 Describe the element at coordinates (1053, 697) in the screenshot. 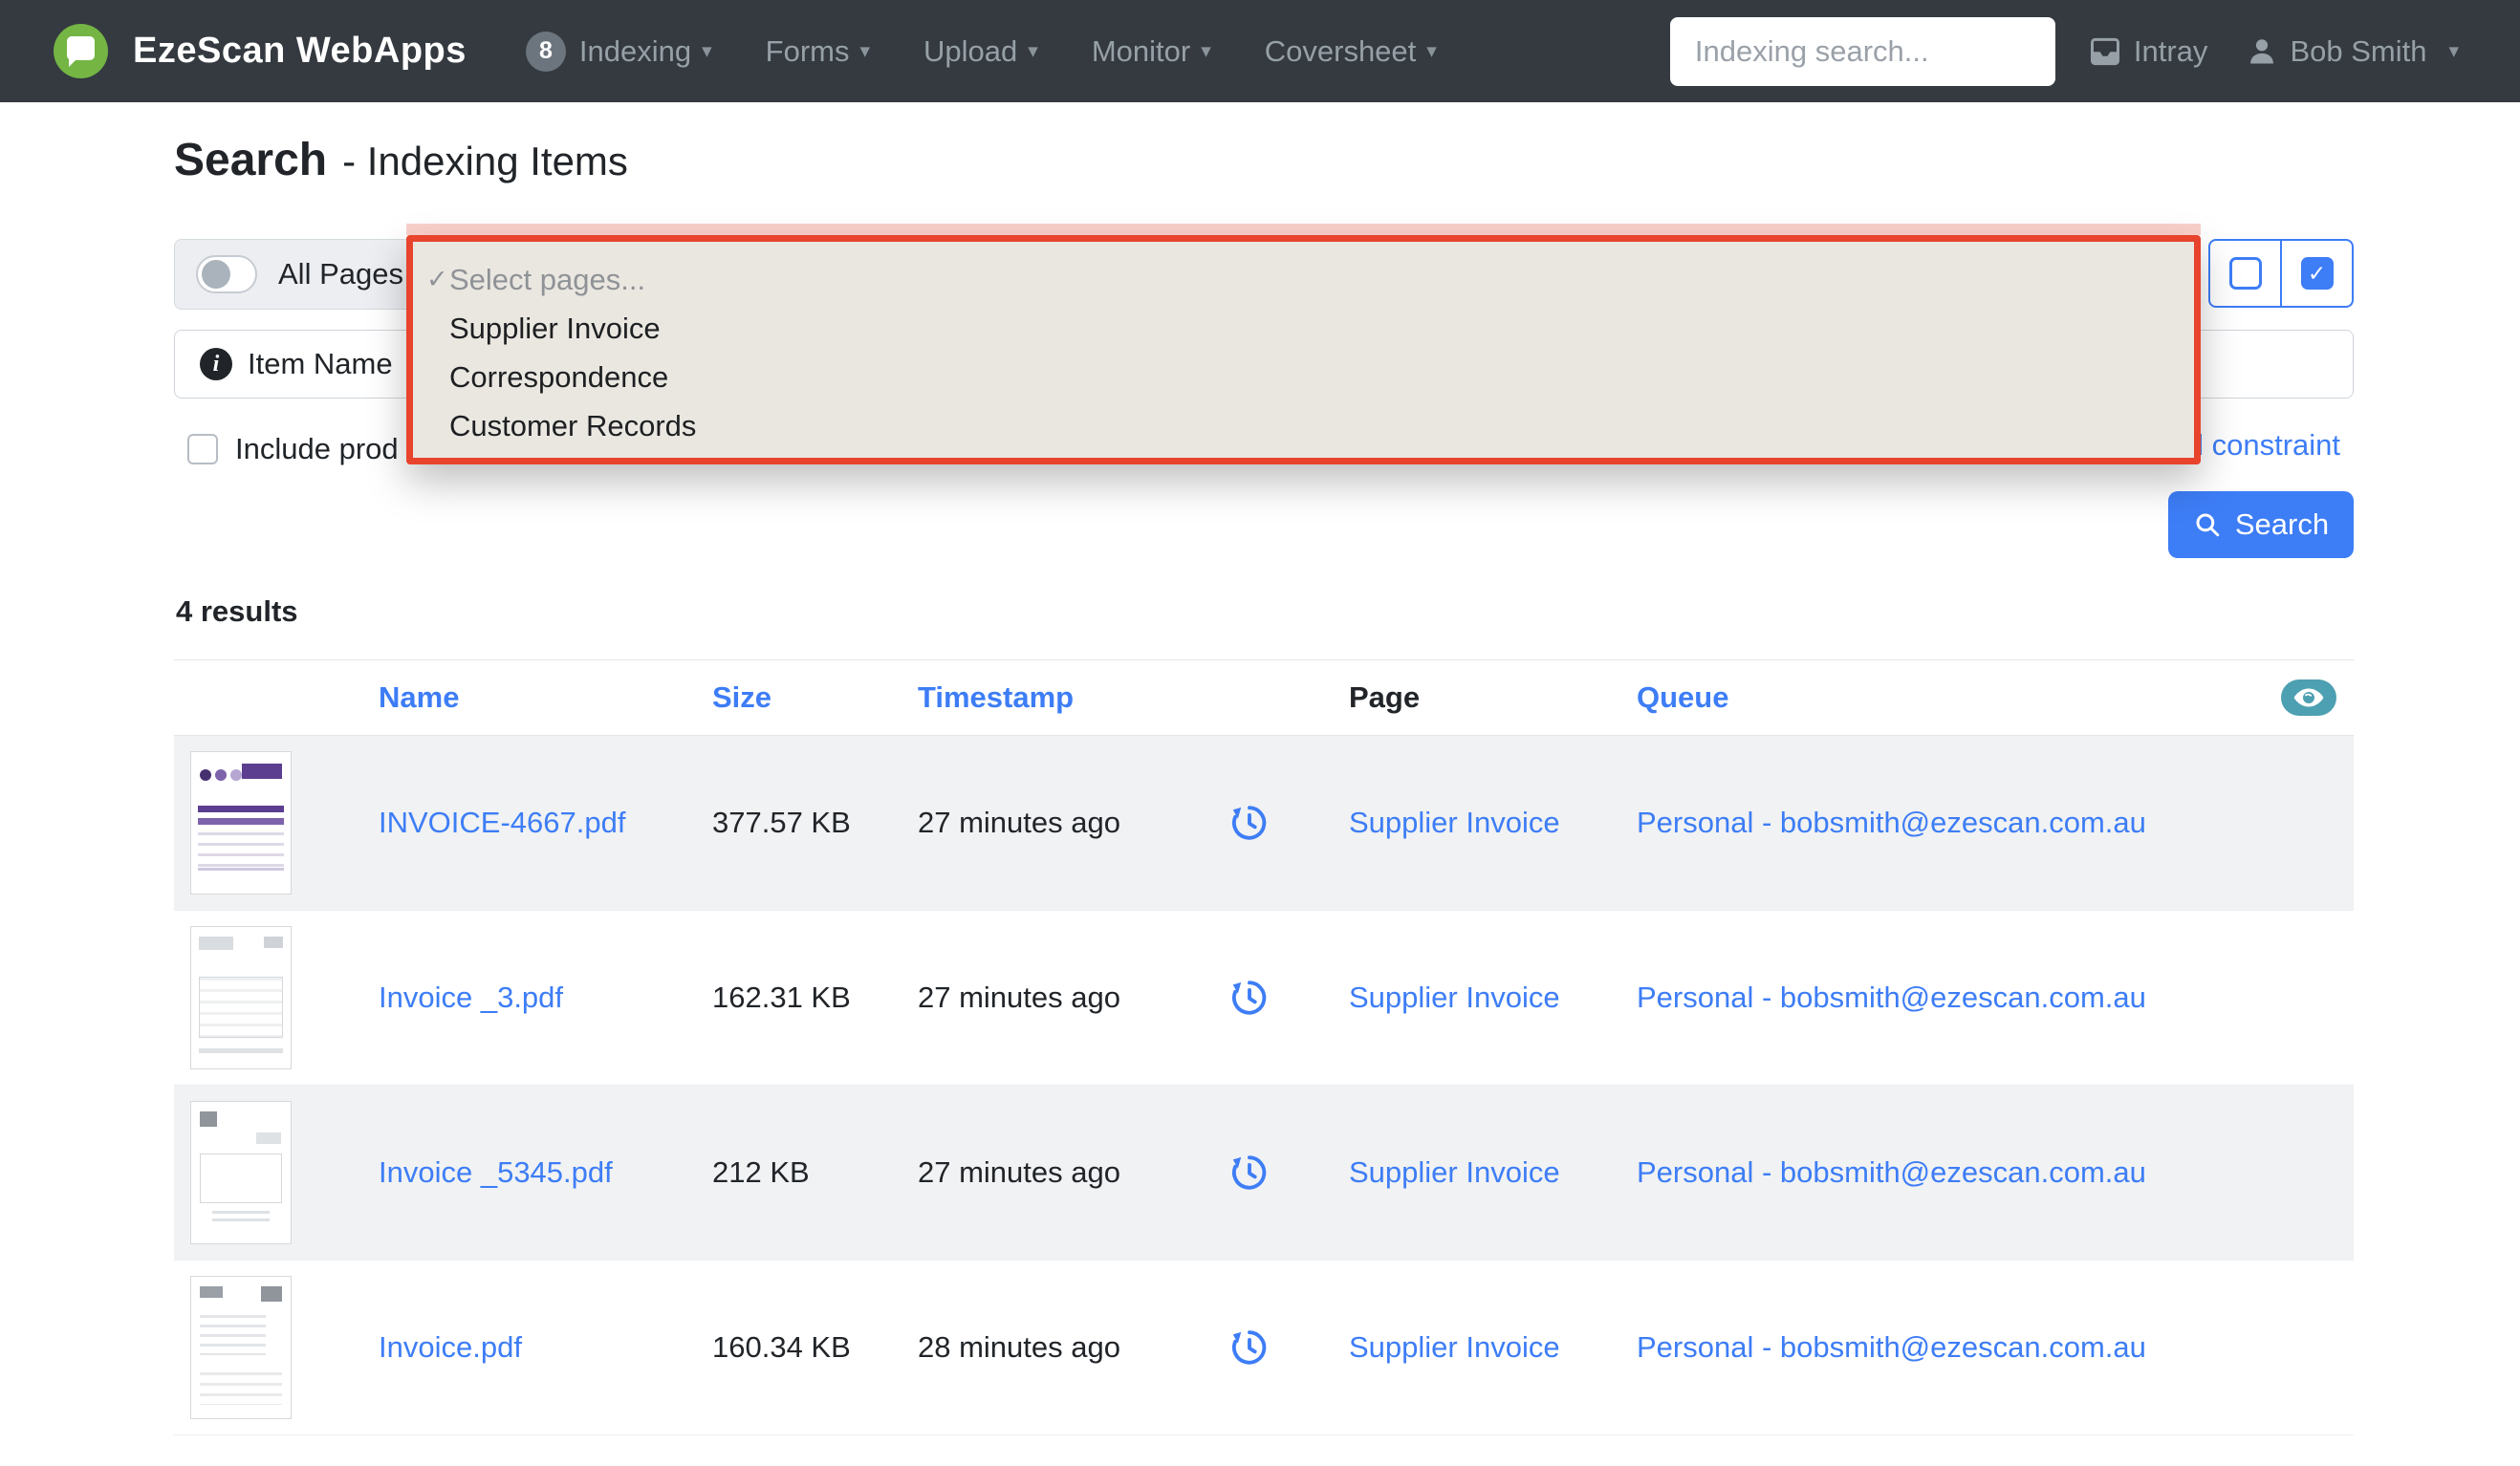

I see `column-header-timestamp: Timestamp` at that location.